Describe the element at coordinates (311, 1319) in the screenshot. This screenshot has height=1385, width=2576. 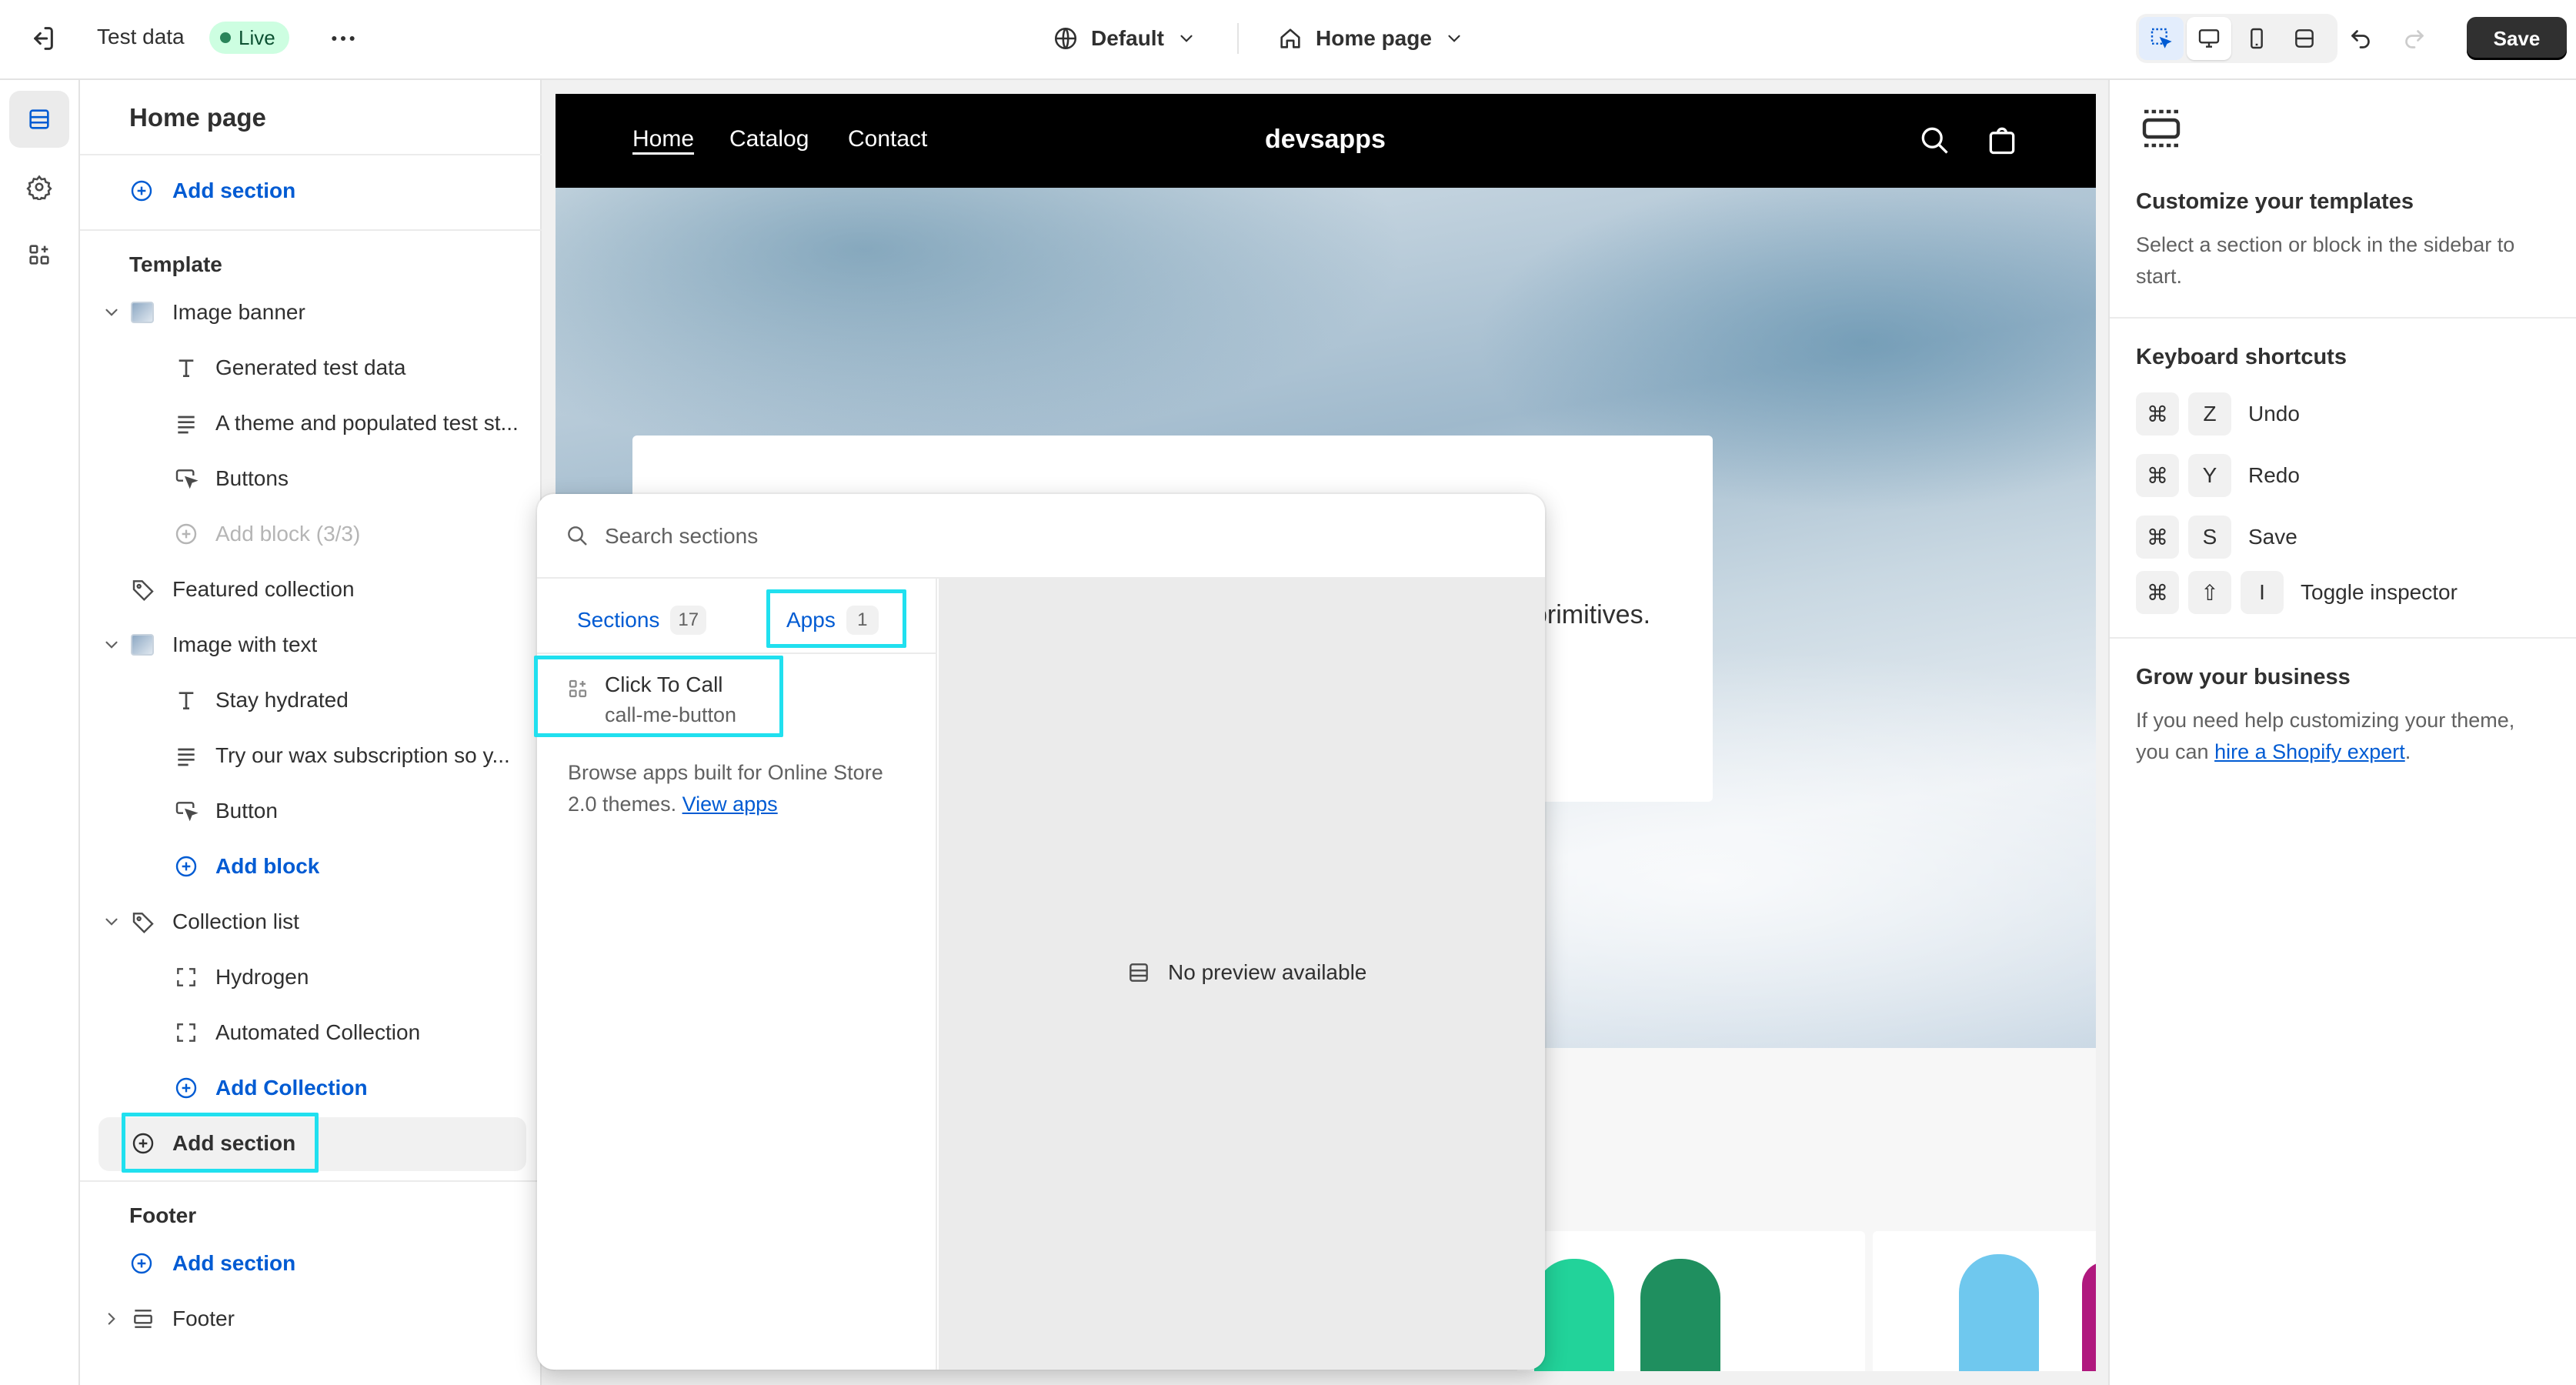
I see `section-footer: Footer` at that location.